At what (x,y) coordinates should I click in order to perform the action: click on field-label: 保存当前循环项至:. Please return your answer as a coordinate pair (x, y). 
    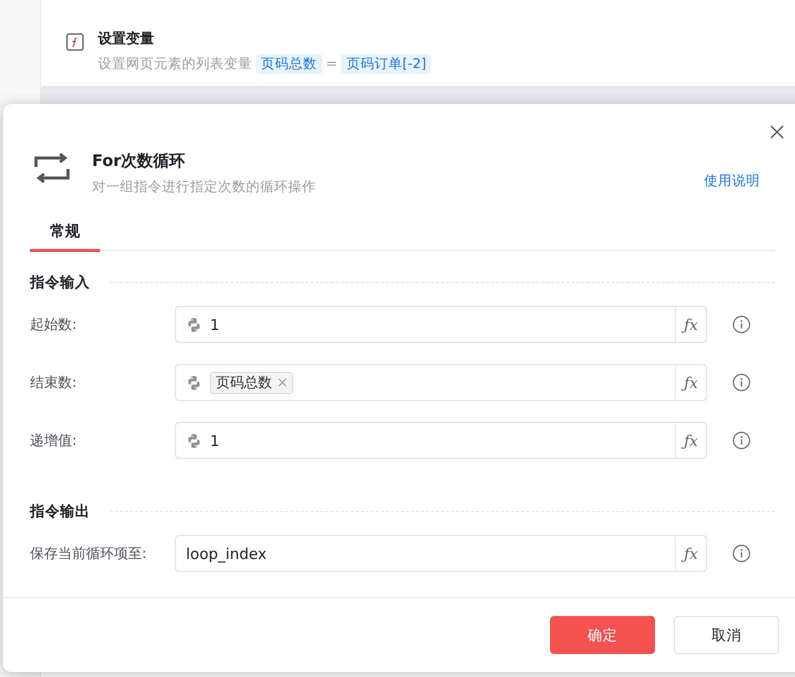
    Looking at the image, I should click on (89, 553).